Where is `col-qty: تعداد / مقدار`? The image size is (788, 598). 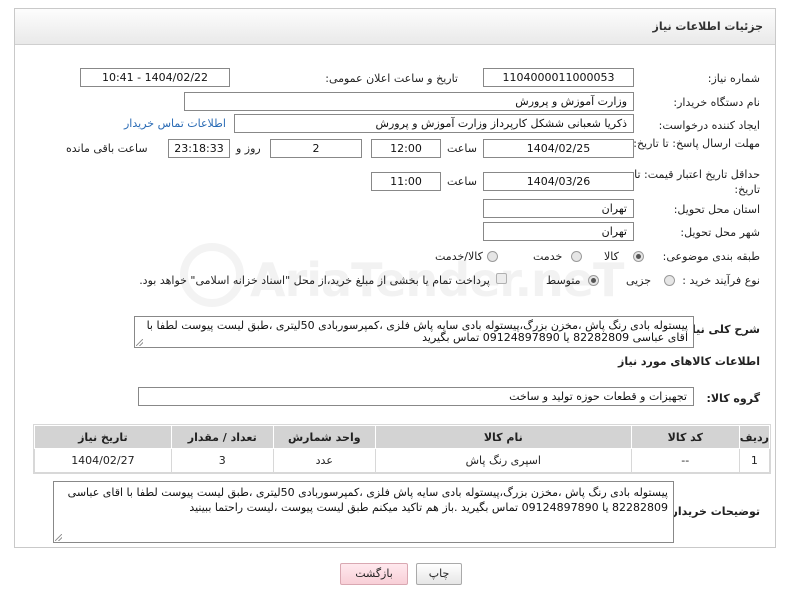 col-qty: تعداد / مقدار is located at coordinates (222, 437).